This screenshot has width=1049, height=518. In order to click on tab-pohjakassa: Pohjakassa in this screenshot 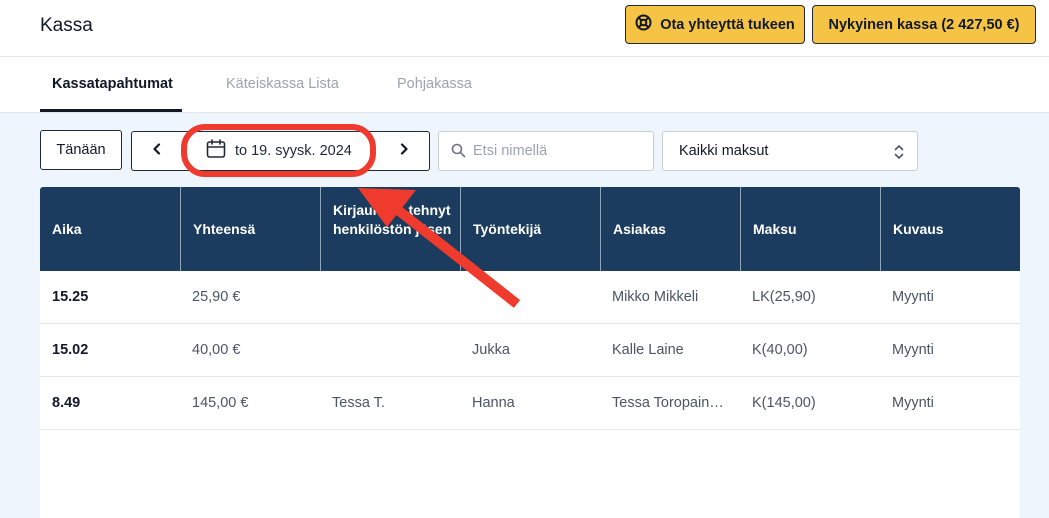, I will do `click(434, 84)`.